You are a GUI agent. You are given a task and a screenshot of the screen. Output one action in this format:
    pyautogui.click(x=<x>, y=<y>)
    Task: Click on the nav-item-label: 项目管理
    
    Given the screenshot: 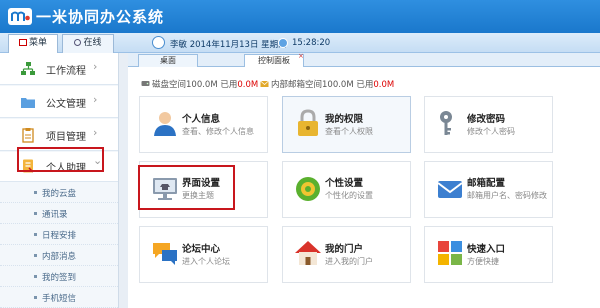 What is the action you would take?
    pyautogui.click(x=66, y=137)
    